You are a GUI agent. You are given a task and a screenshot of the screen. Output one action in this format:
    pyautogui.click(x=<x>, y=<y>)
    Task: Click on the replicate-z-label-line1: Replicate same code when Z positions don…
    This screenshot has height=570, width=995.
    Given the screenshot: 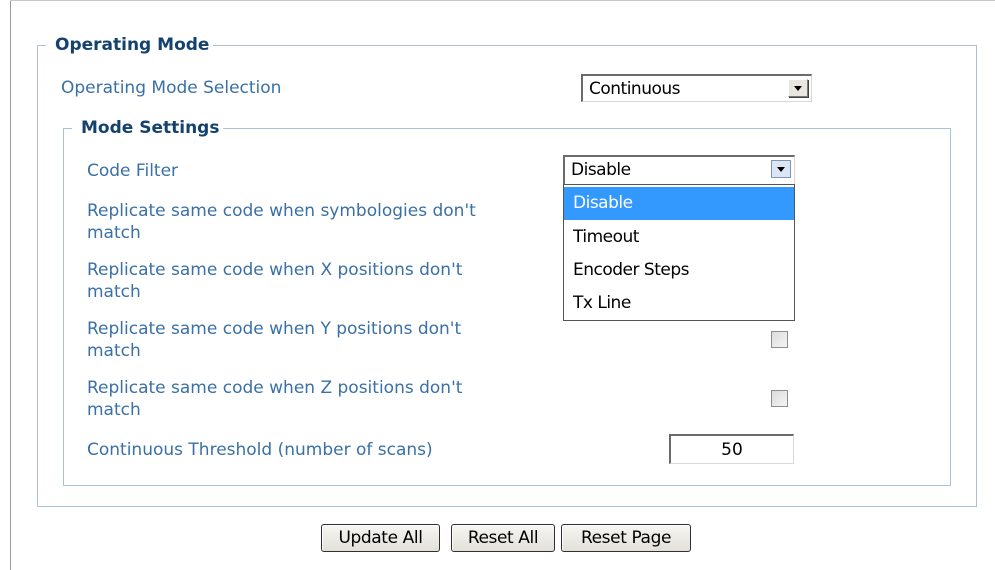 What is the action you would take?
    pyautogui.click(x=275, y=388)
    